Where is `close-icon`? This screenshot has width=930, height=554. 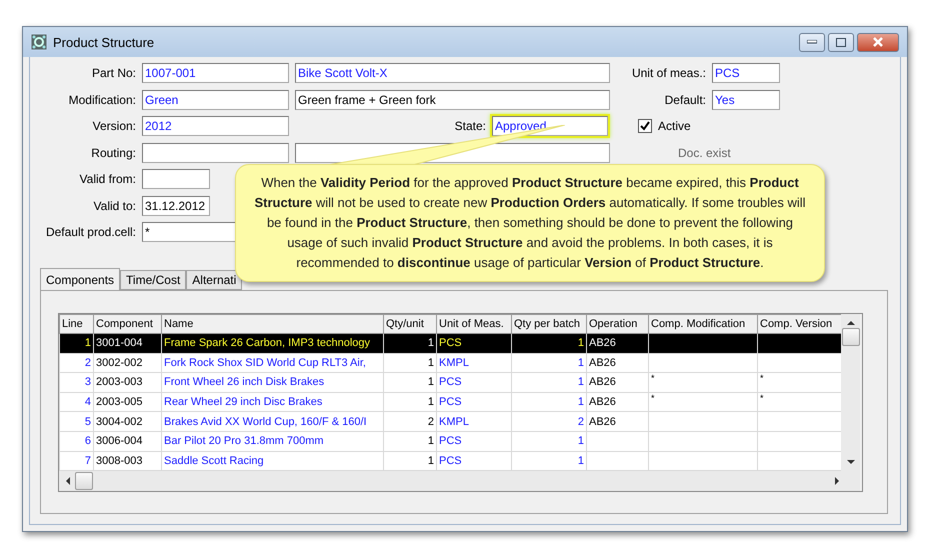
close-icon is located at coordinates (878, 42).